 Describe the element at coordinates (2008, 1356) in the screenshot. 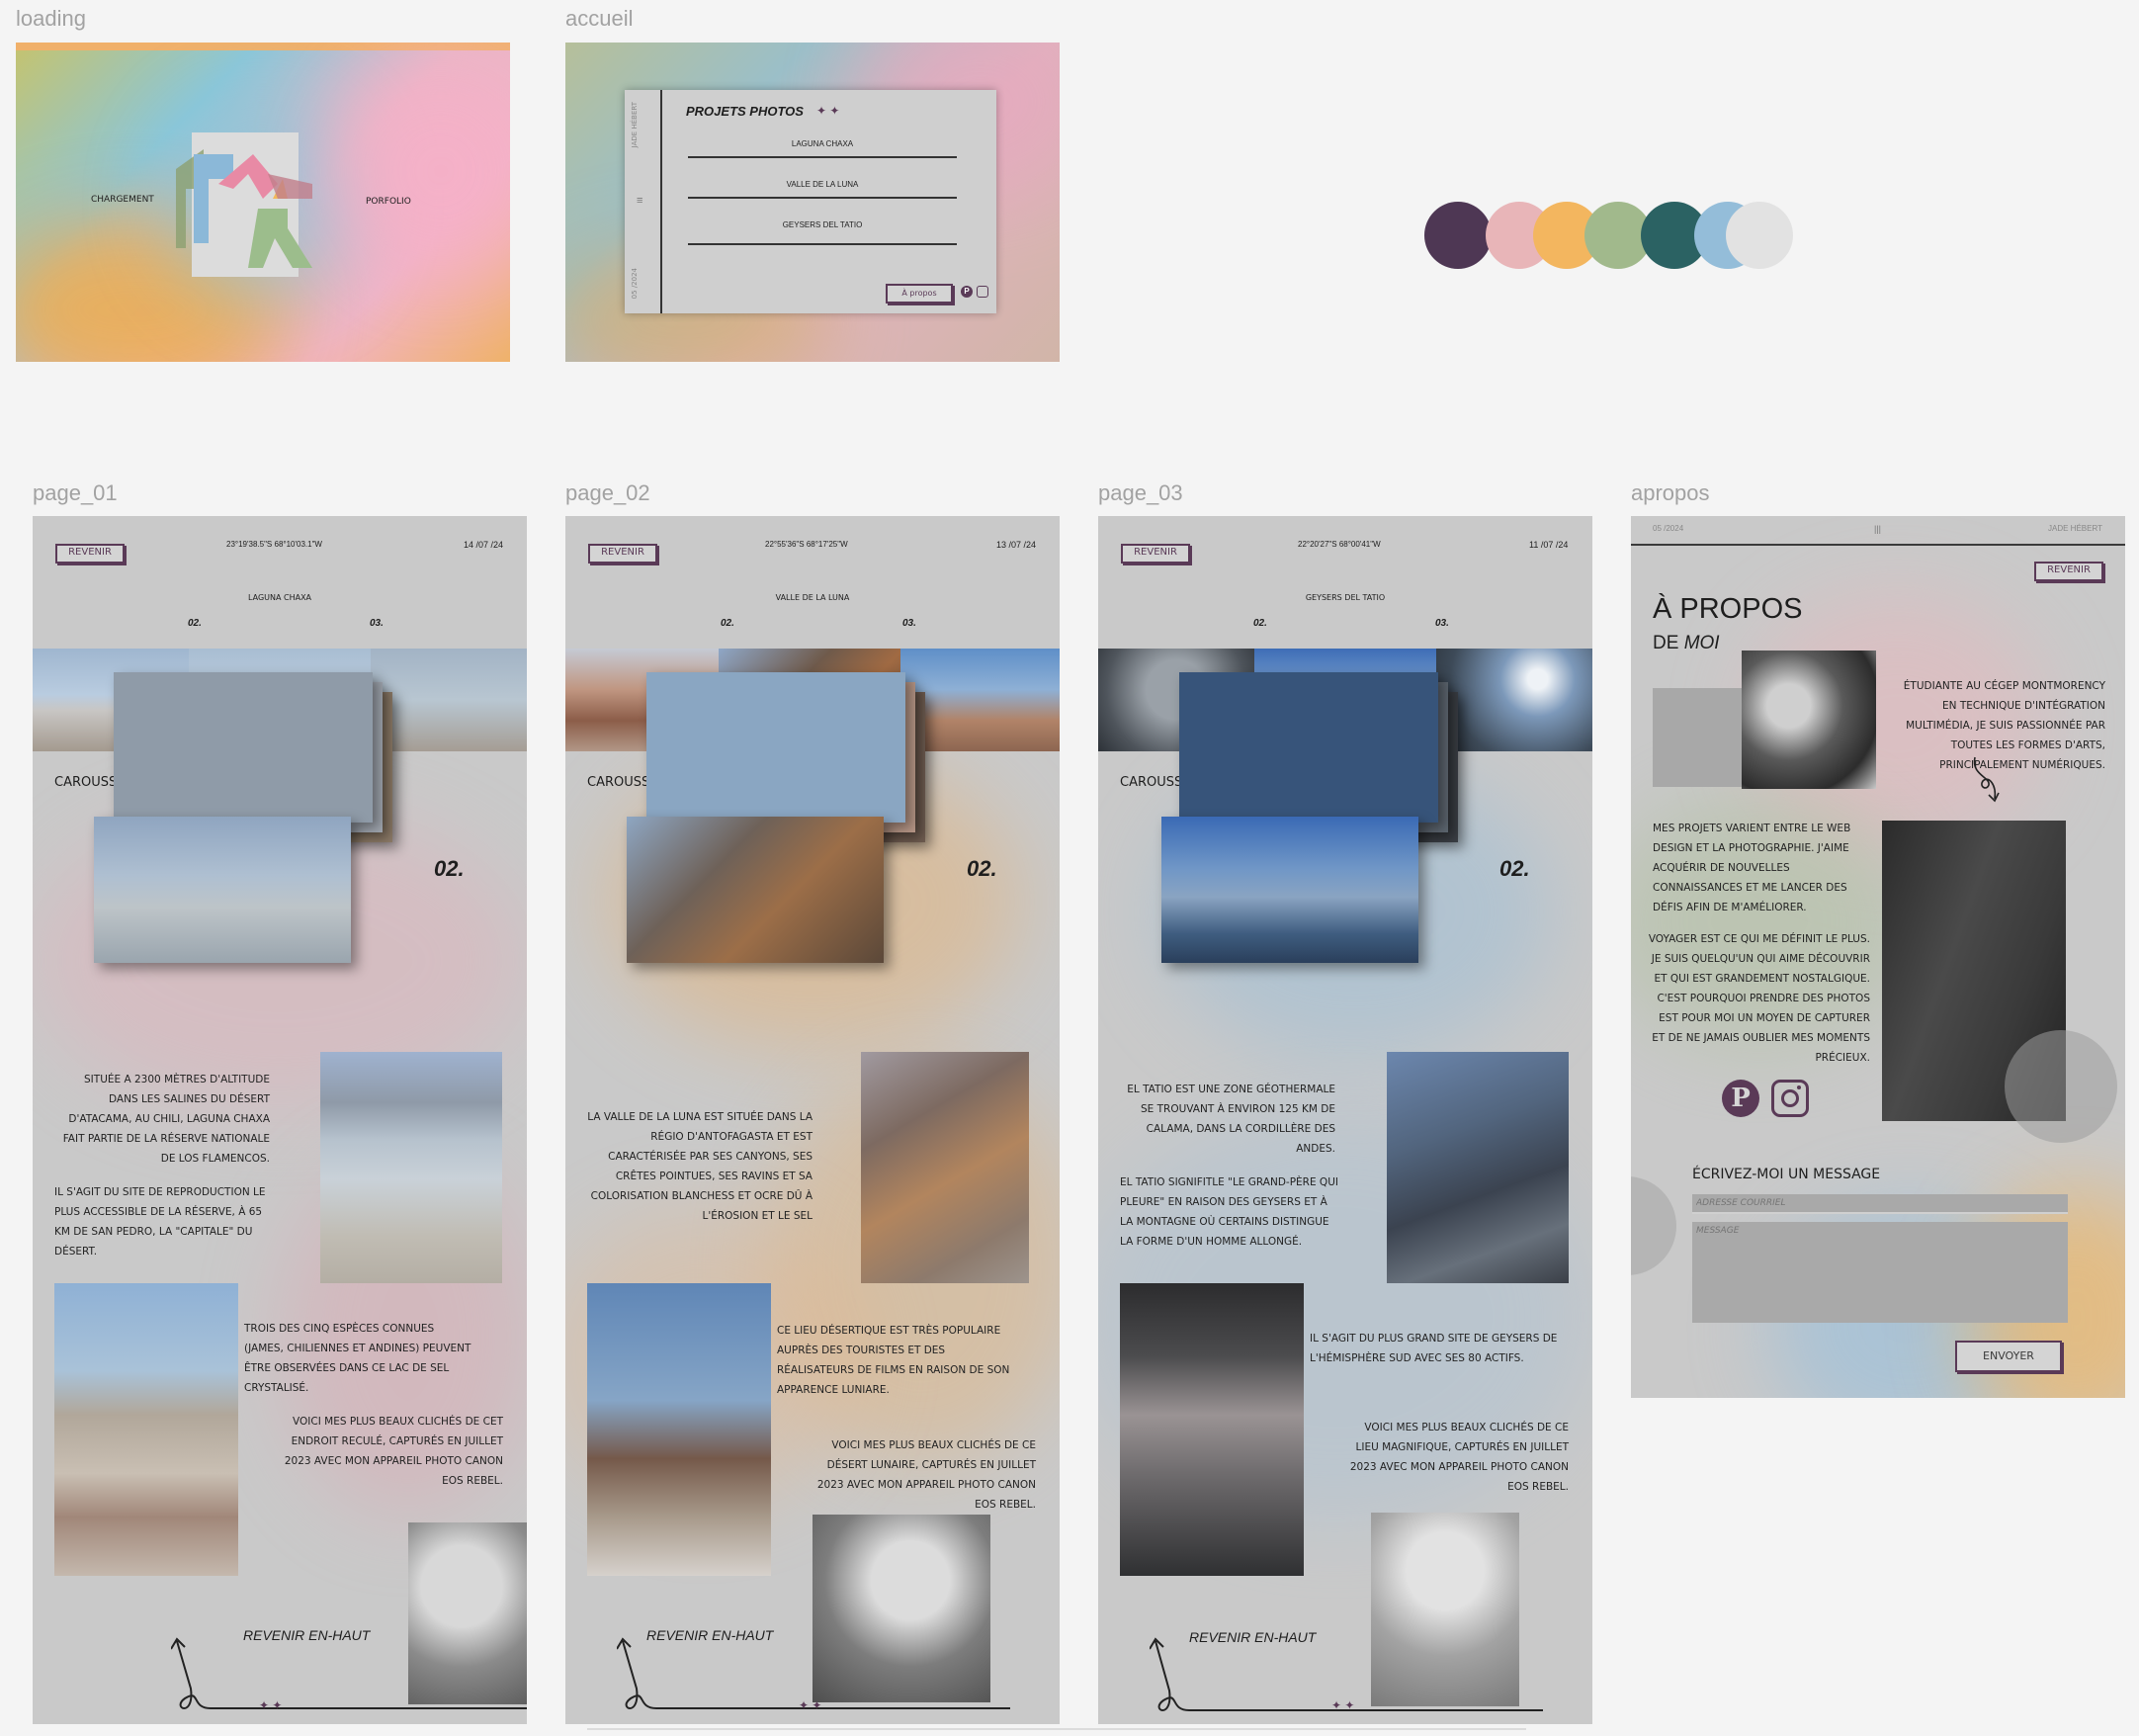

I see `apropos-send-button: ENVOYER` at that location.